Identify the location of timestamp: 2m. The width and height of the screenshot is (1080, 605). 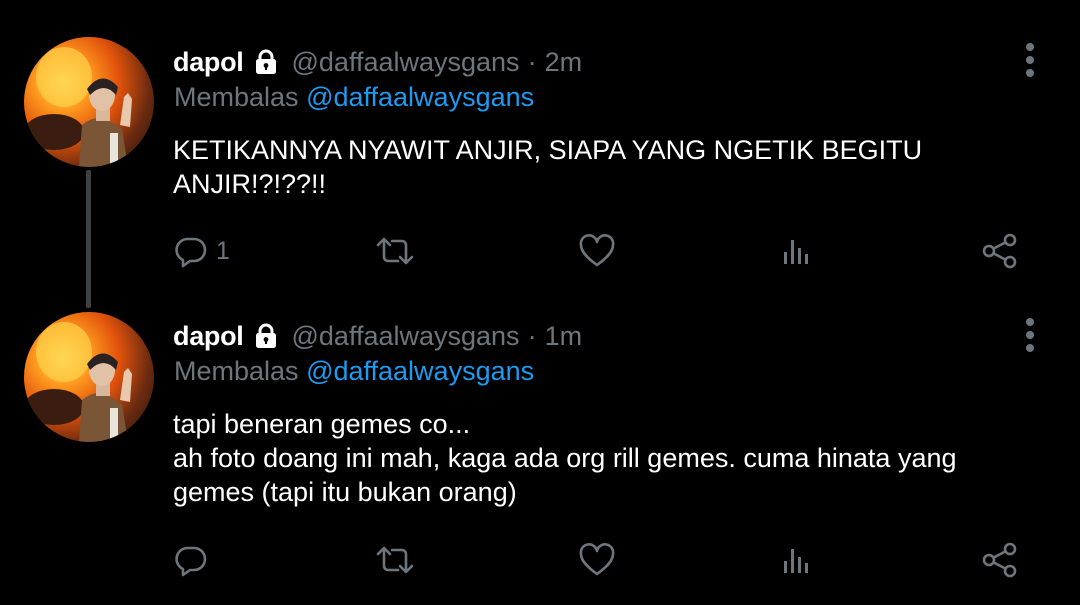
(564, 62).